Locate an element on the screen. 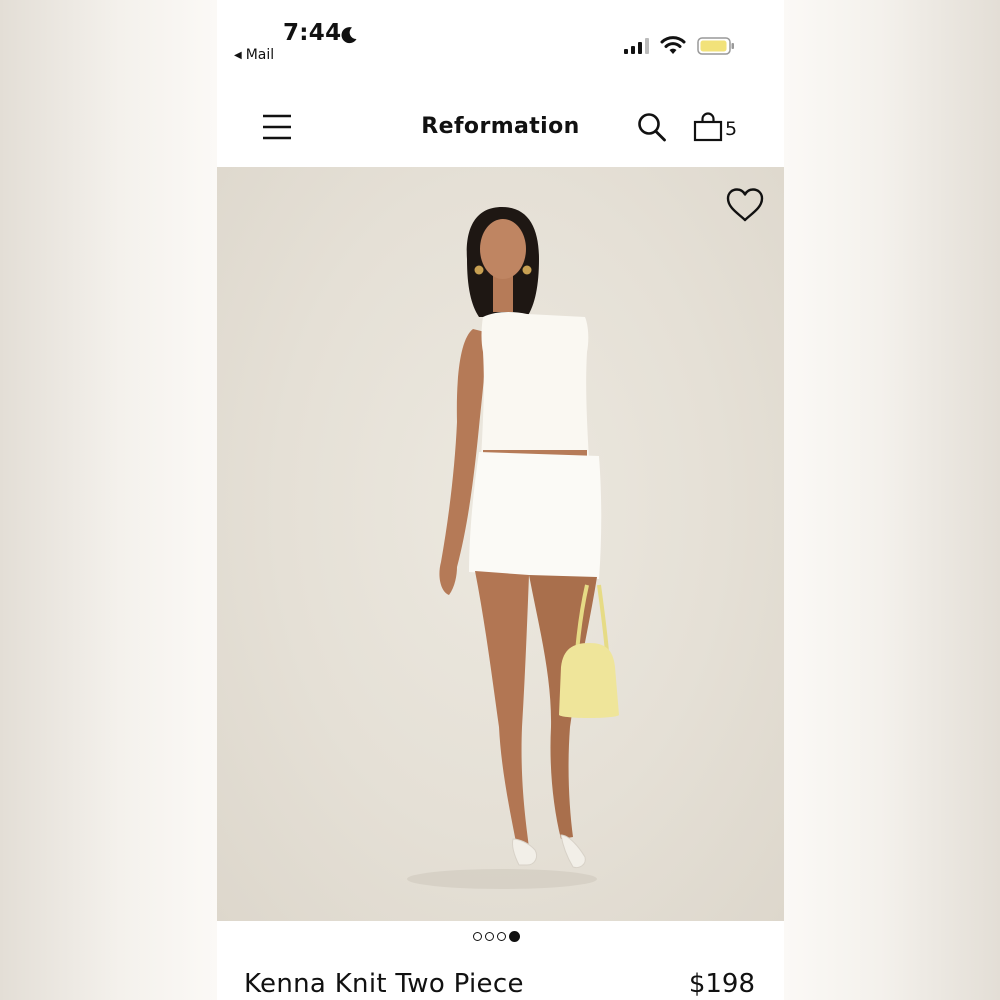 The height and width of the screenshot is (1000, 1000). carousel-dots is located at coordinates (496, 936).